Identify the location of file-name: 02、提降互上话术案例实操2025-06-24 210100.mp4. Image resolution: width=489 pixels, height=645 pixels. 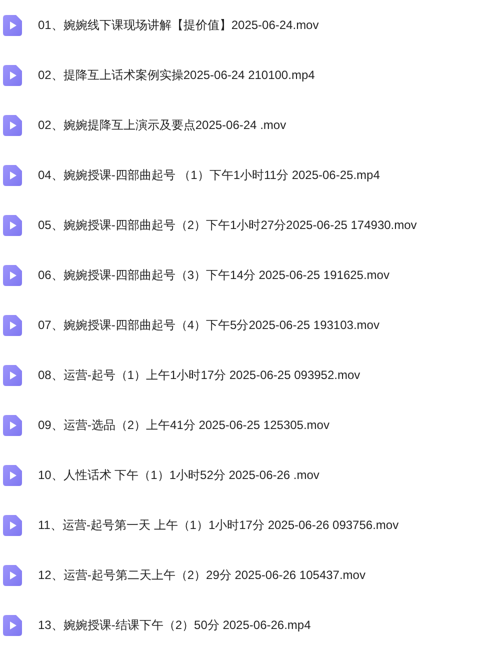
(176, 75).